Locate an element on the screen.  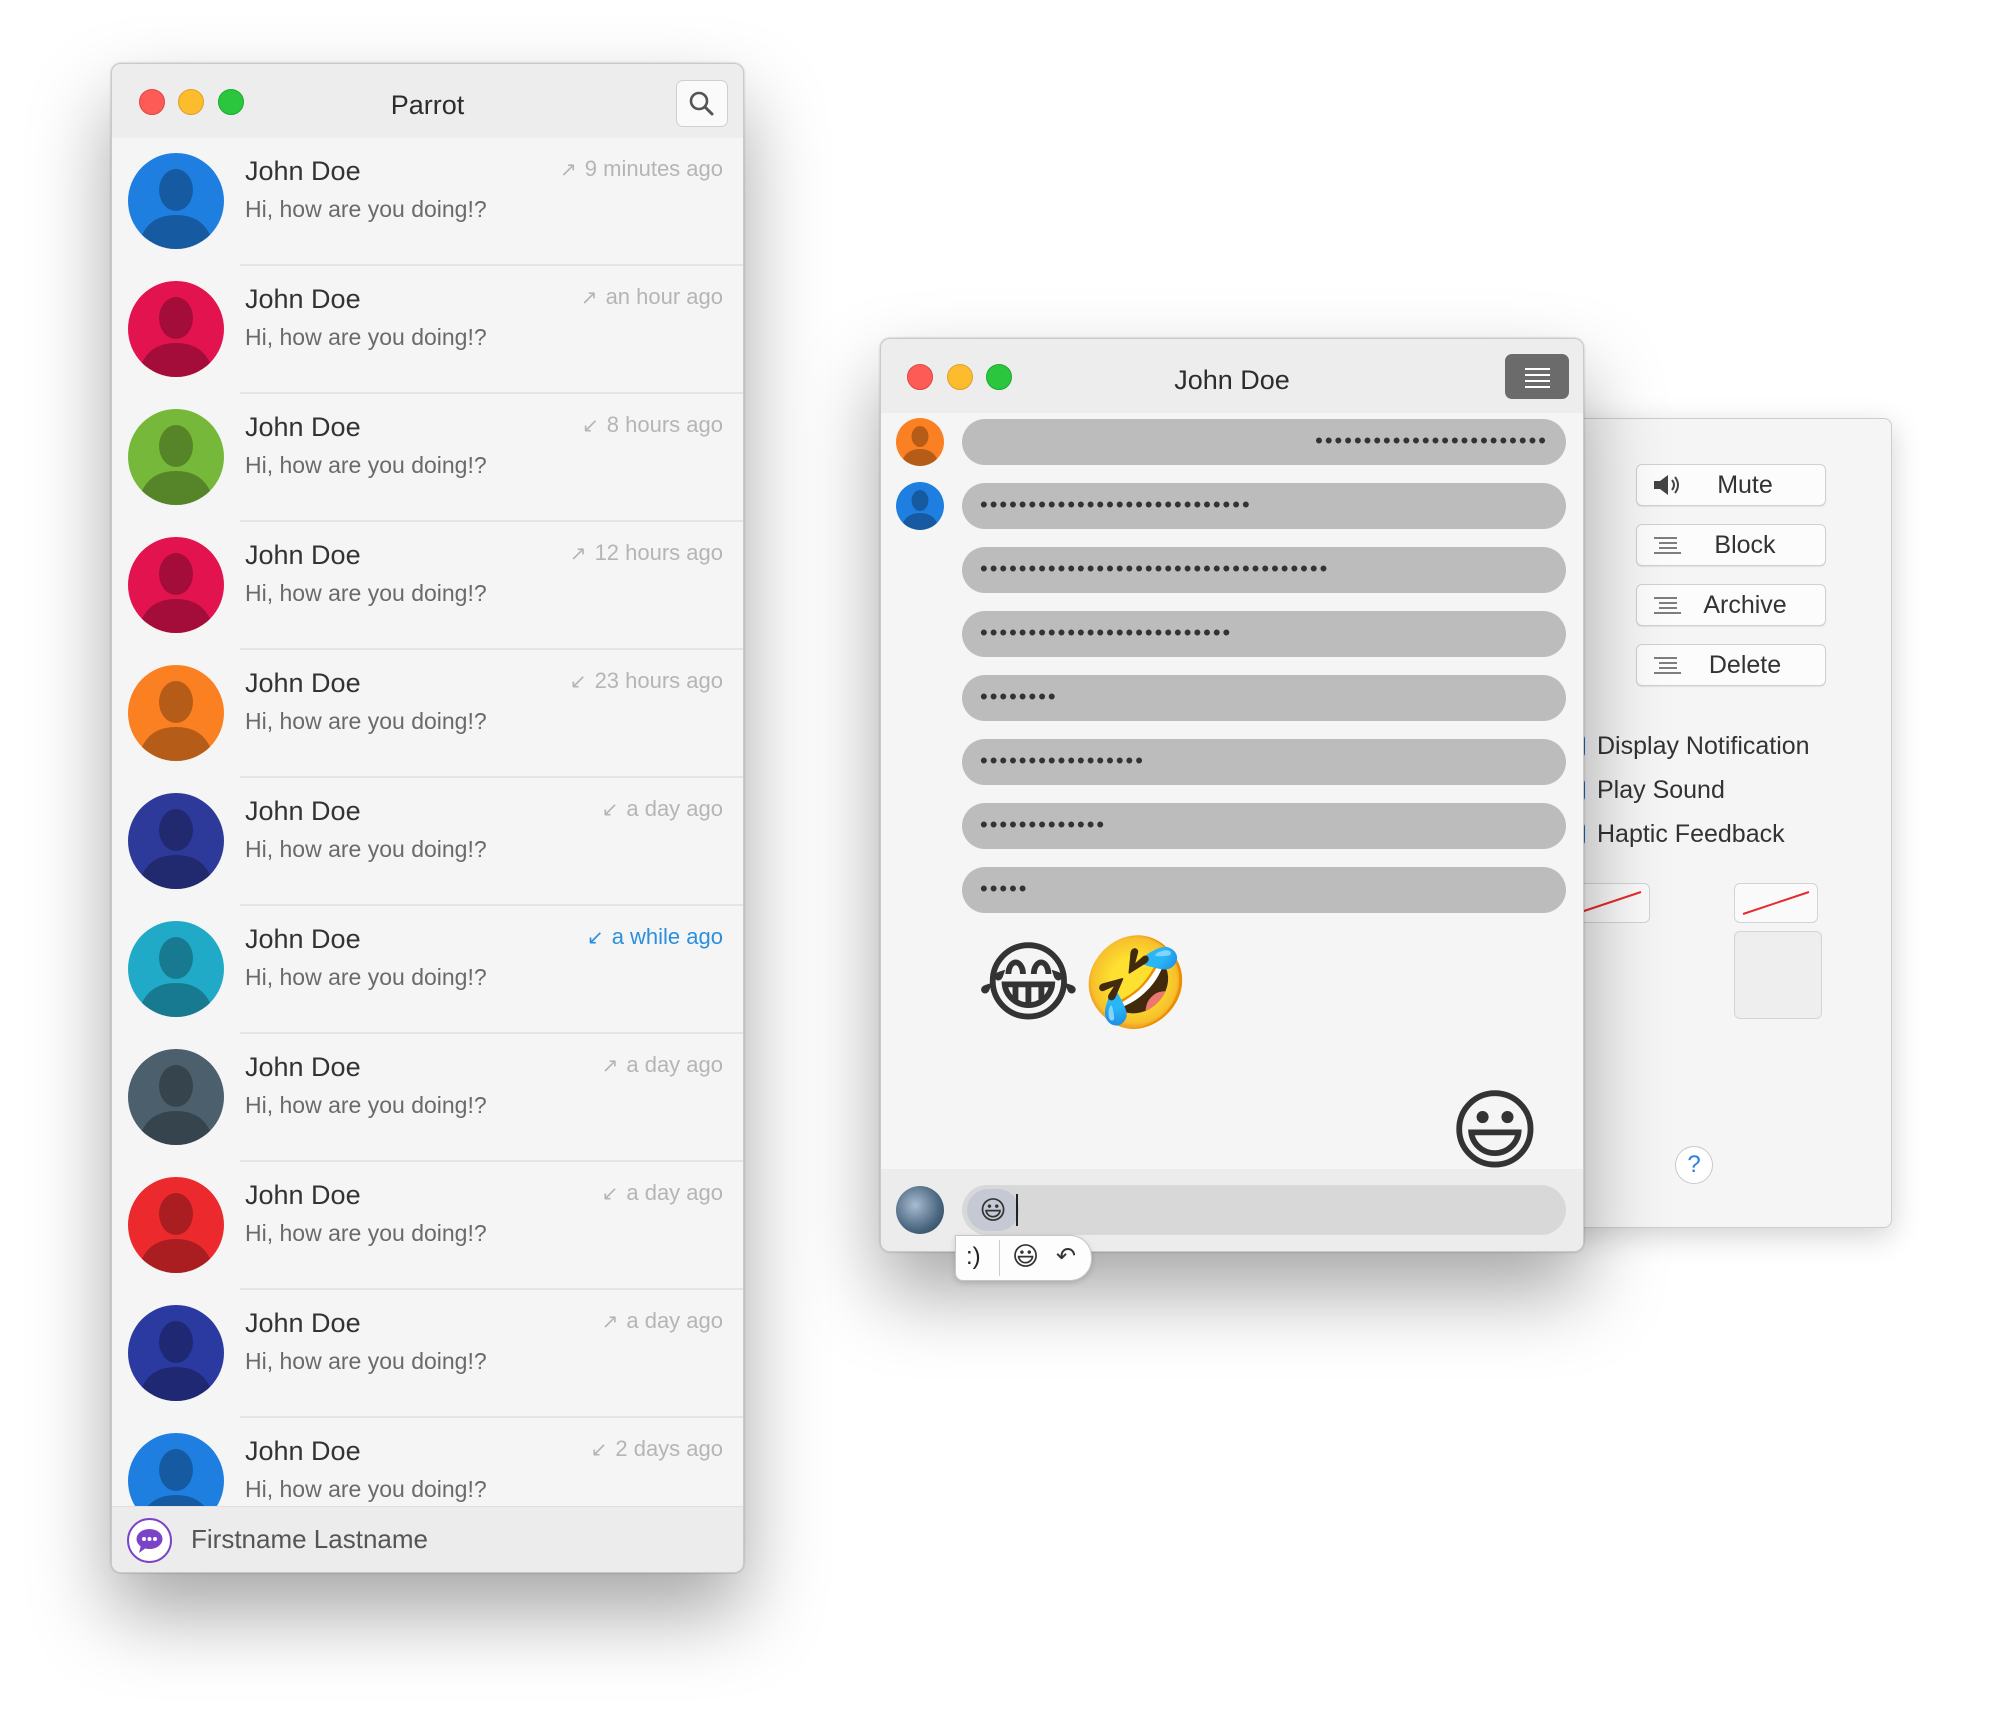
button-label: Delete is located at coordinates (1745, 665).